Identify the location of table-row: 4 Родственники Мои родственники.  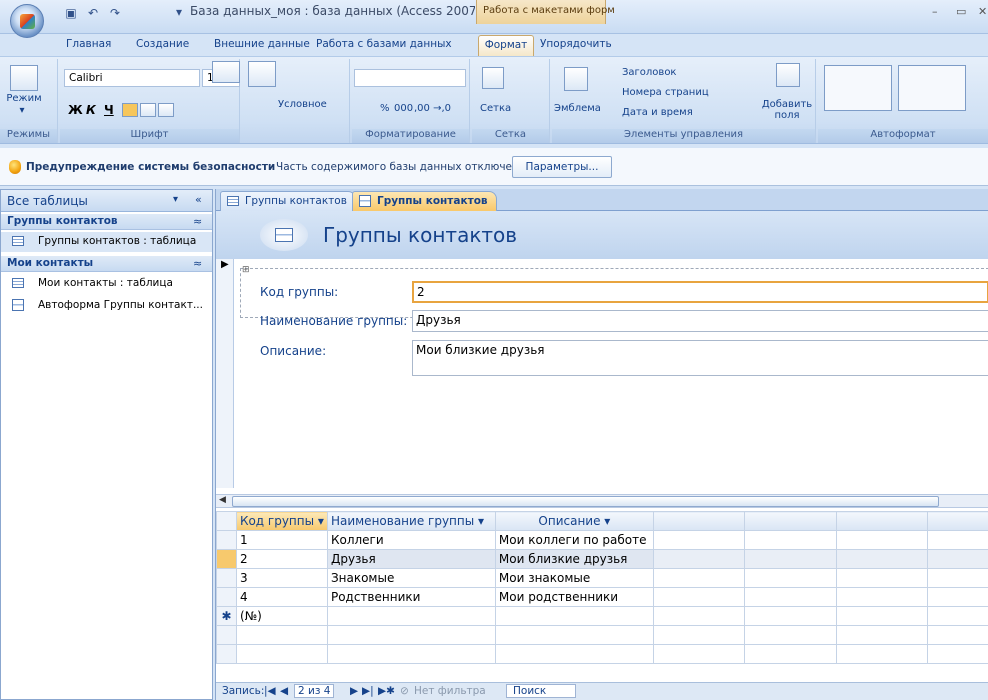
(602, 597).